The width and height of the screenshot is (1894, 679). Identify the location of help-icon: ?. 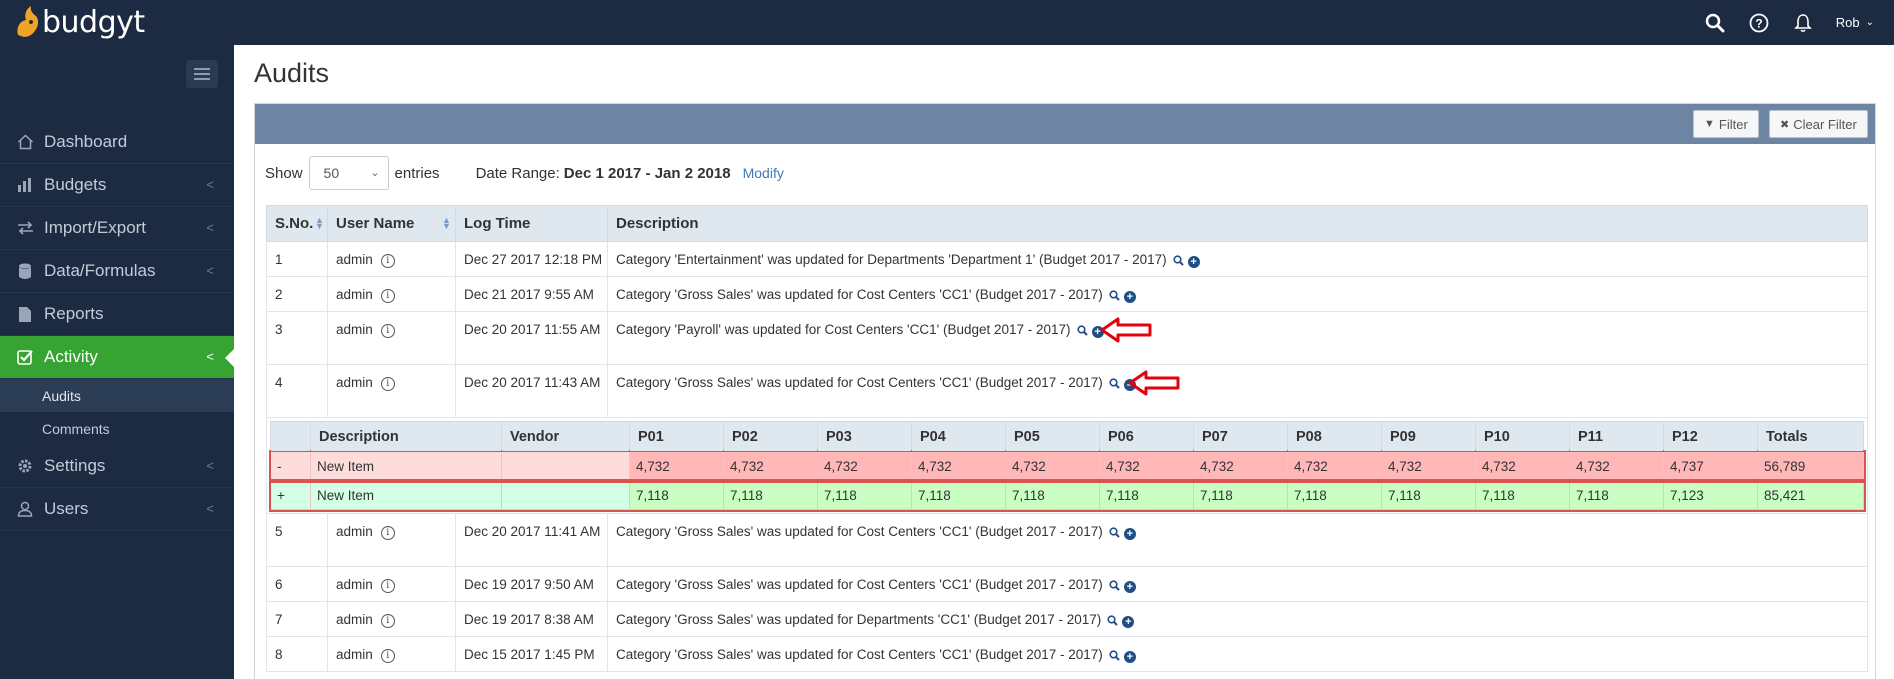
(1759, 23).